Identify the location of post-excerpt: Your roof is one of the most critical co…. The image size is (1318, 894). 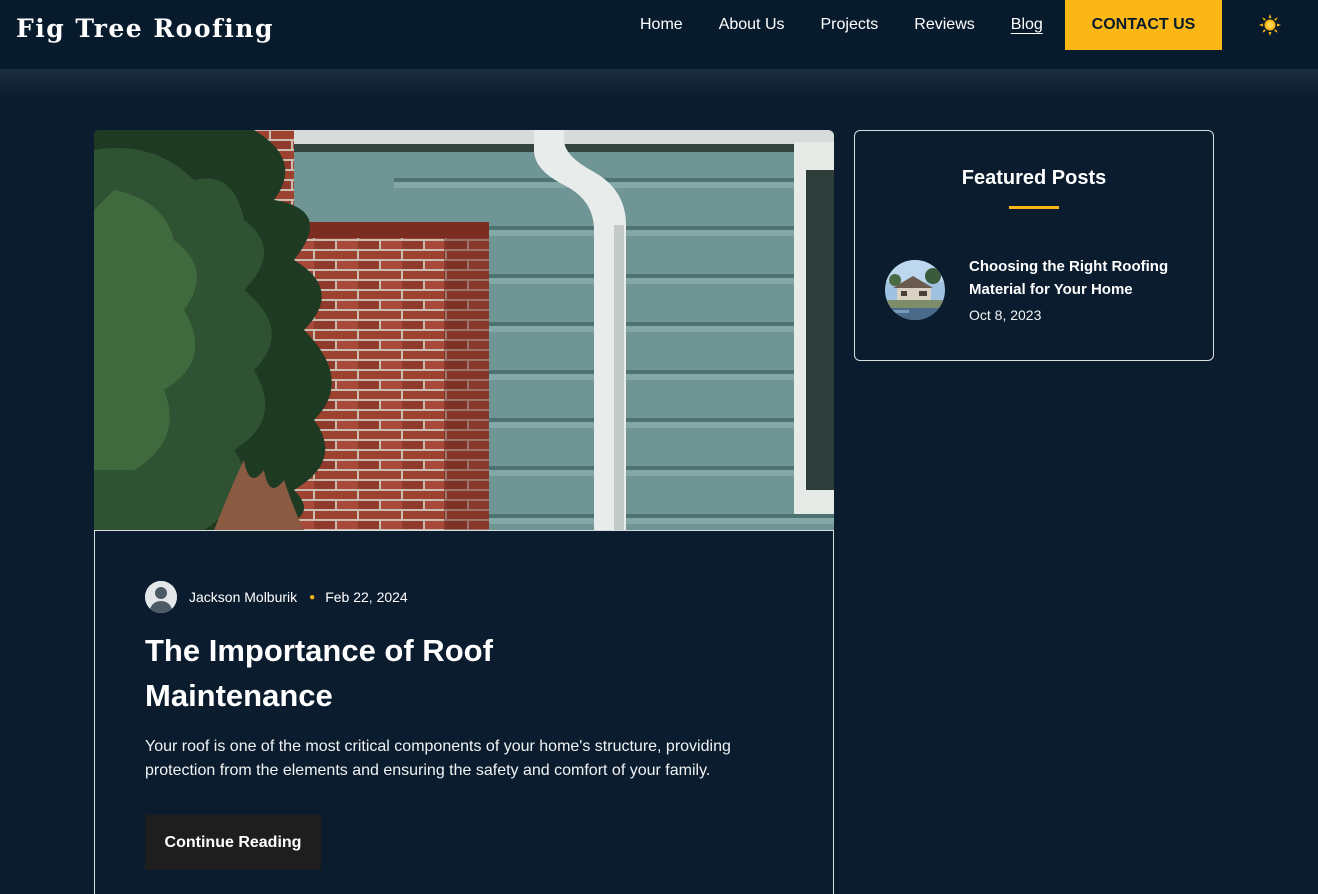
(438, 758).